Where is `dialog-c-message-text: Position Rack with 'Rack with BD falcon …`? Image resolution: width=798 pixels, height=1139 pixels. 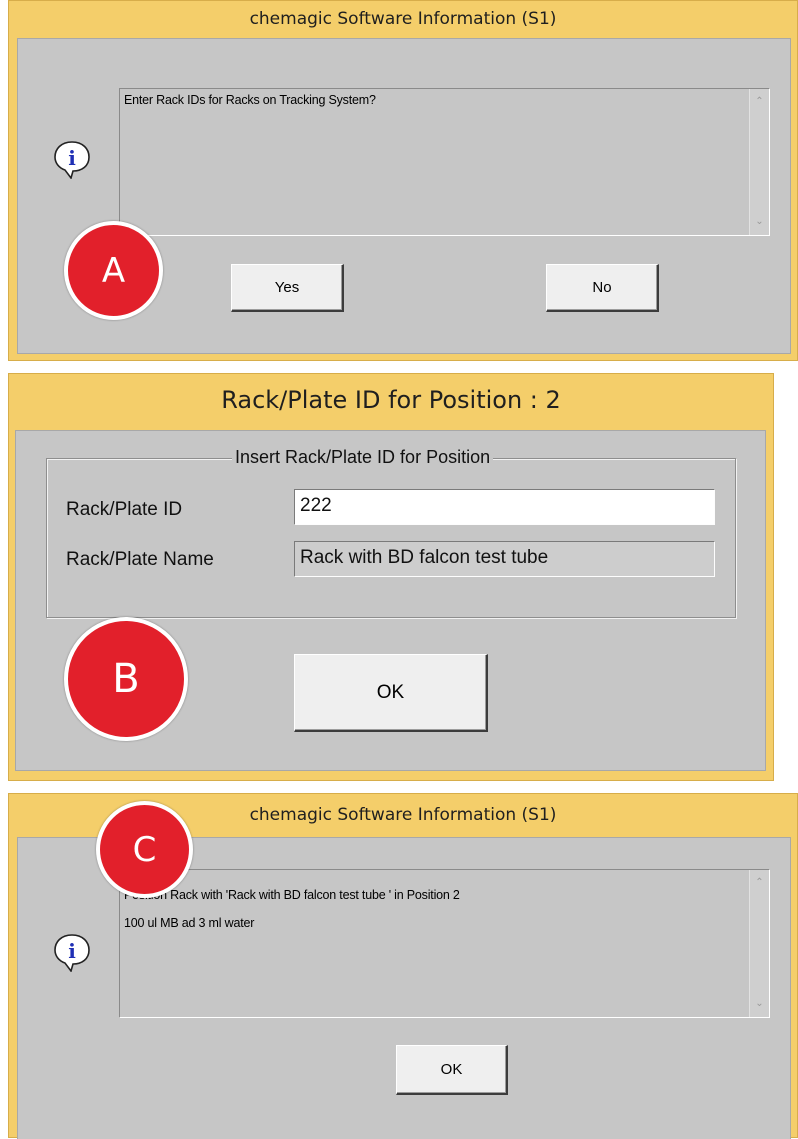
dialog-c-message-text: Position Rack with 'Rack with BD falcon … is located at coordinates (433, 909).